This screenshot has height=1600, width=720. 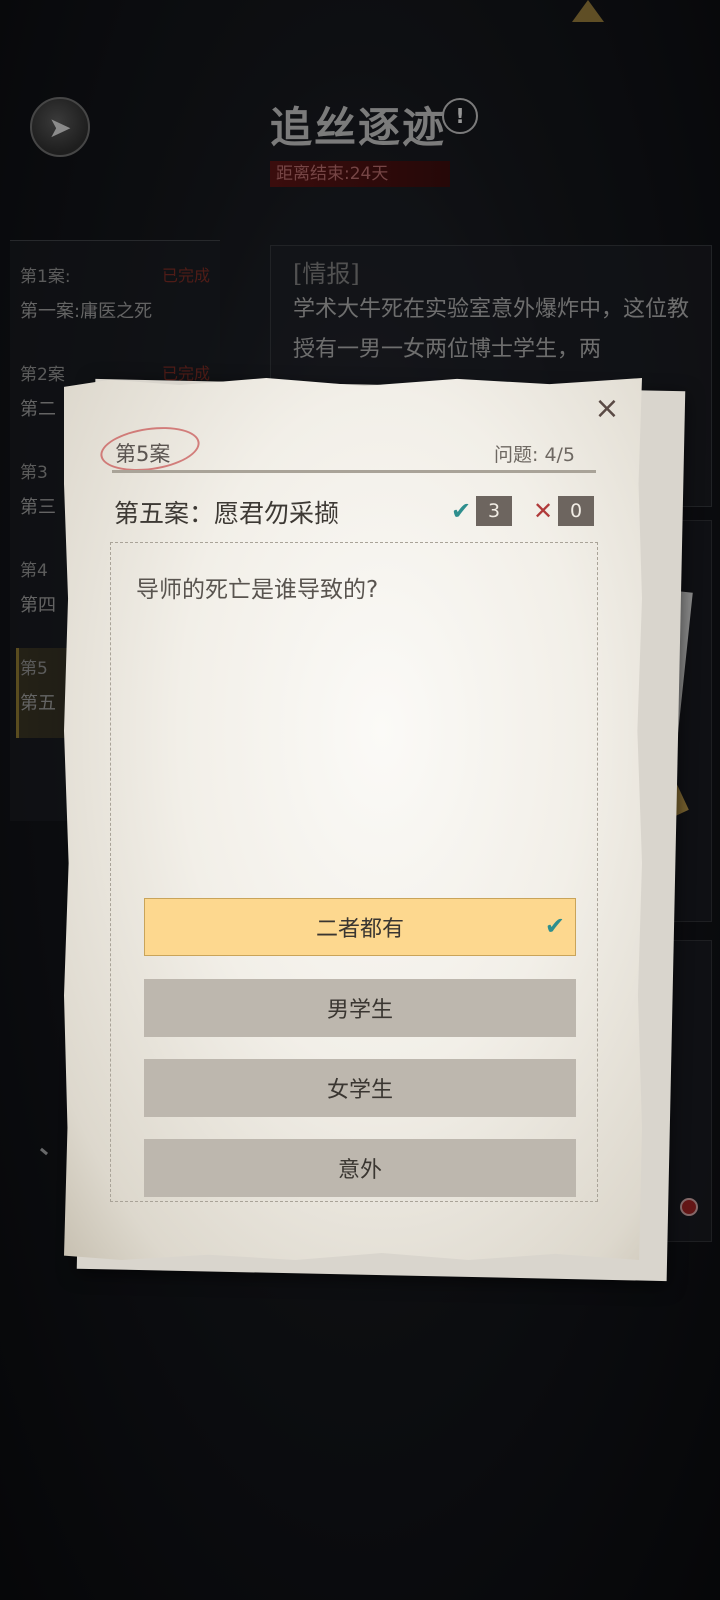 I want to click on option-label: 二者都有, so click(x=359, y=929).